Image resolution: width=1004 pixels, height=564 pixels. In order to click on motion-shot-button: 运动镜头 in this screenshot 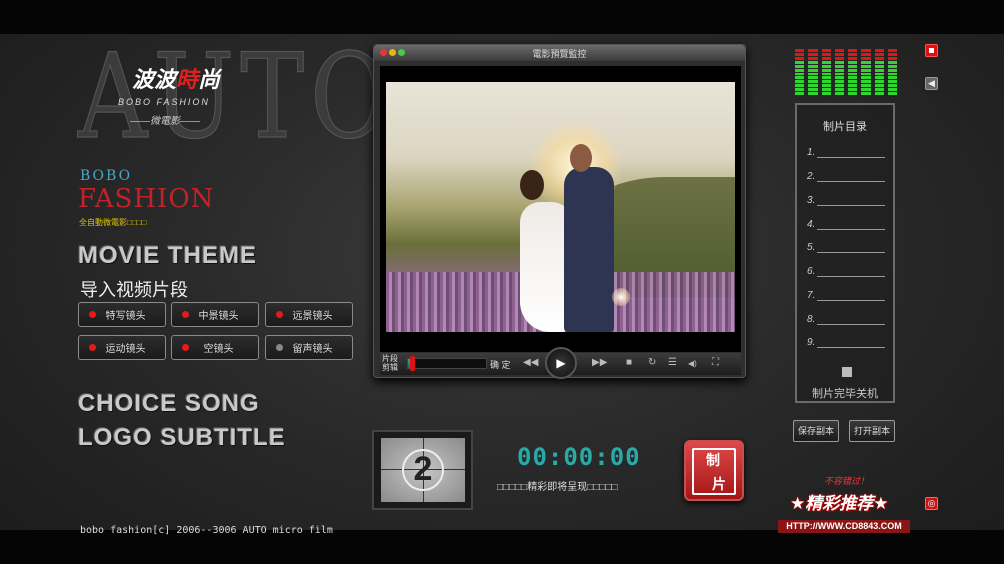, I will do `click(122, 347)`.